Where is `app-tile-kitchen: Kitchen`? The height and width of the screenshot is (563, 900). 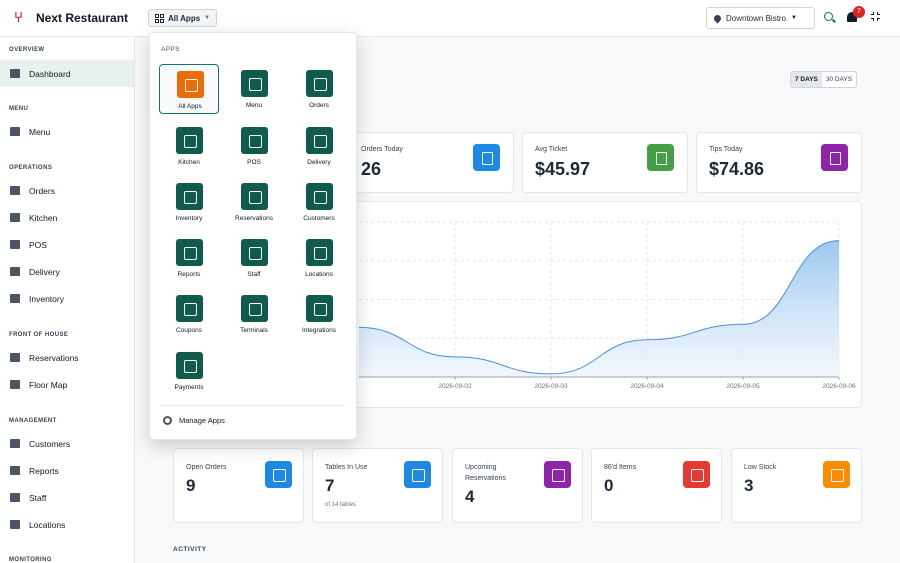
app-tile-kitchen: Kitchen is located at coordinates (189, 146).